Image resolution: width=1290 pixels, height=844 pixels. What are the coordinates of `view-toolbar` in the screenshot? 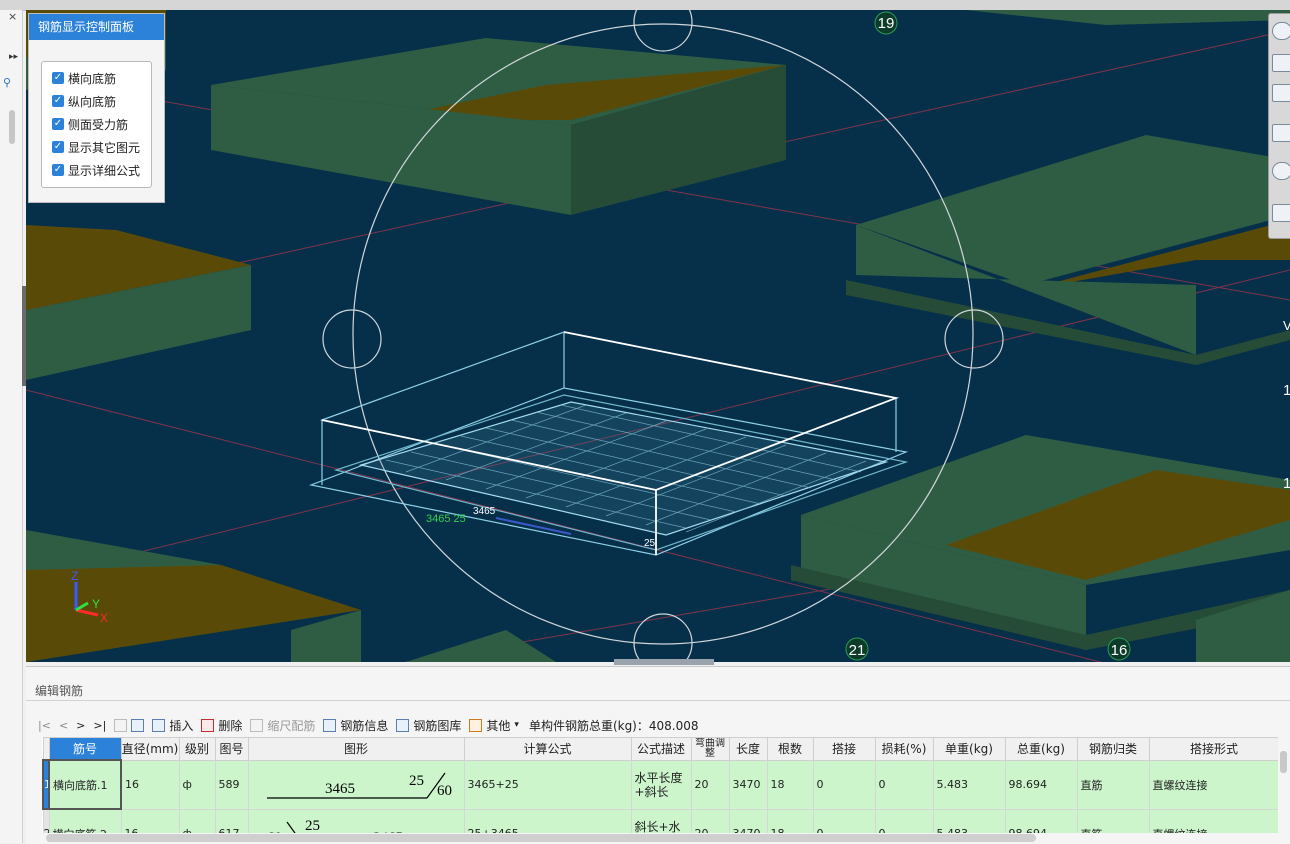 It's located at (1279, 126).